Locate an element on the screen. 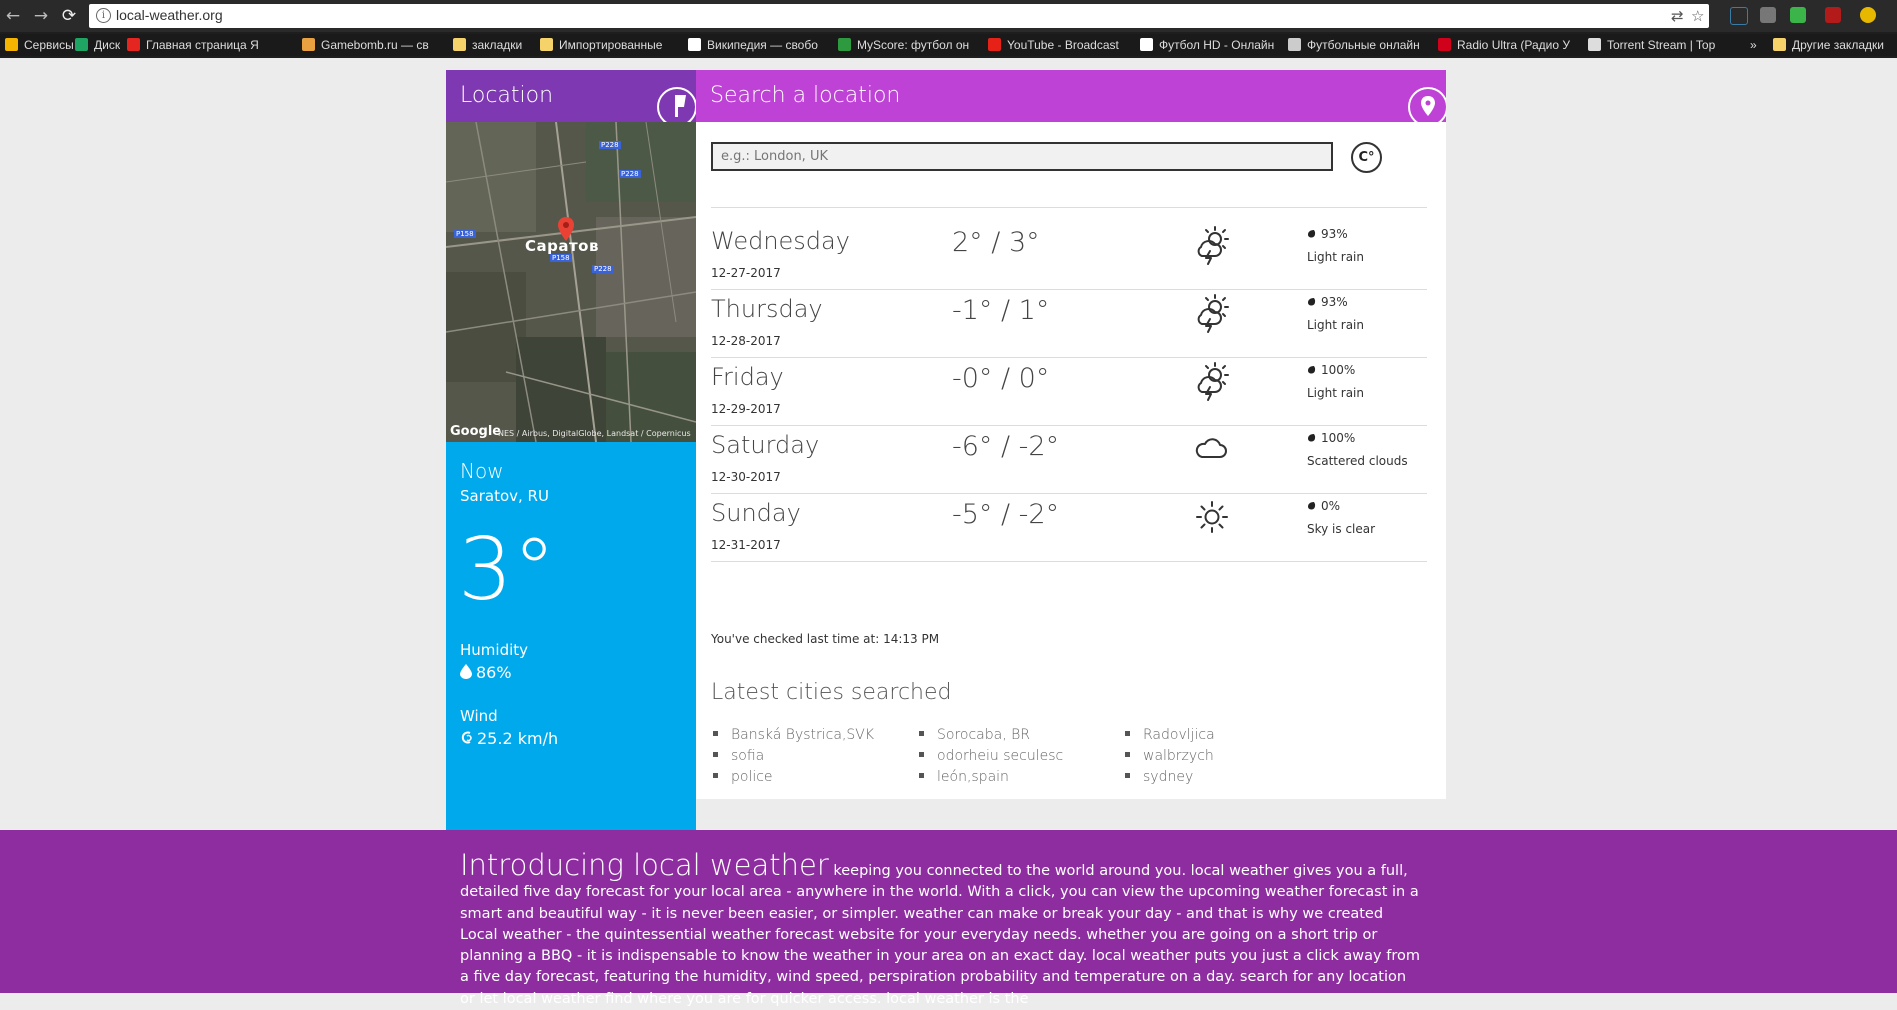 Image resolution: width=1897 pixels, height=1010 pixels. address-url: local-weather.org is located at coordinates (169, 15).